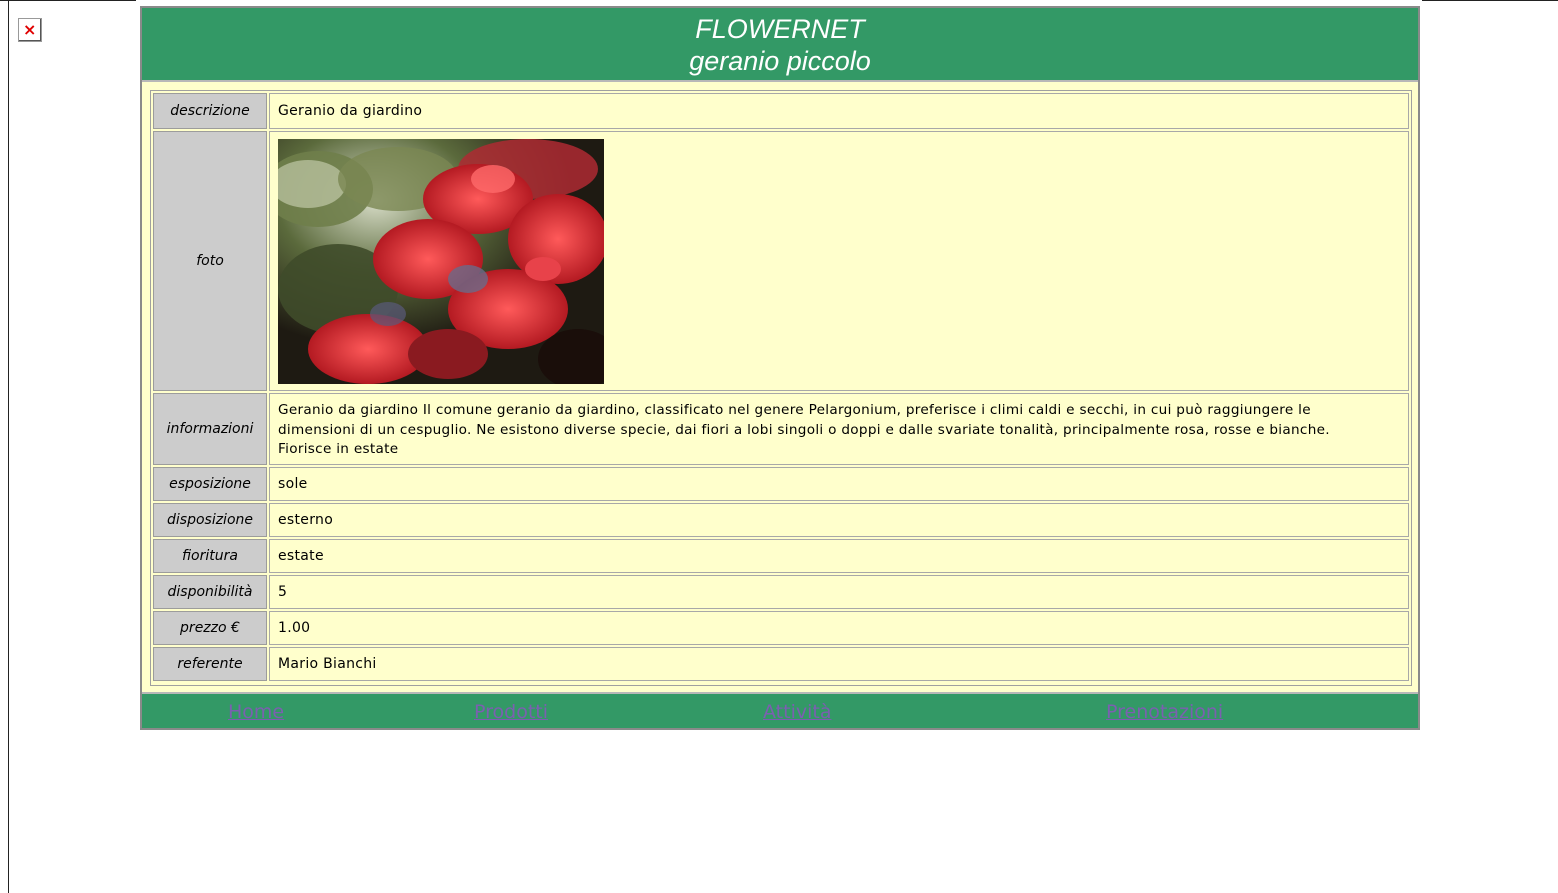 This screenshot has width=1558, height=893. I want to click on label-disponibilita: disponibilità, so click(210, 592).